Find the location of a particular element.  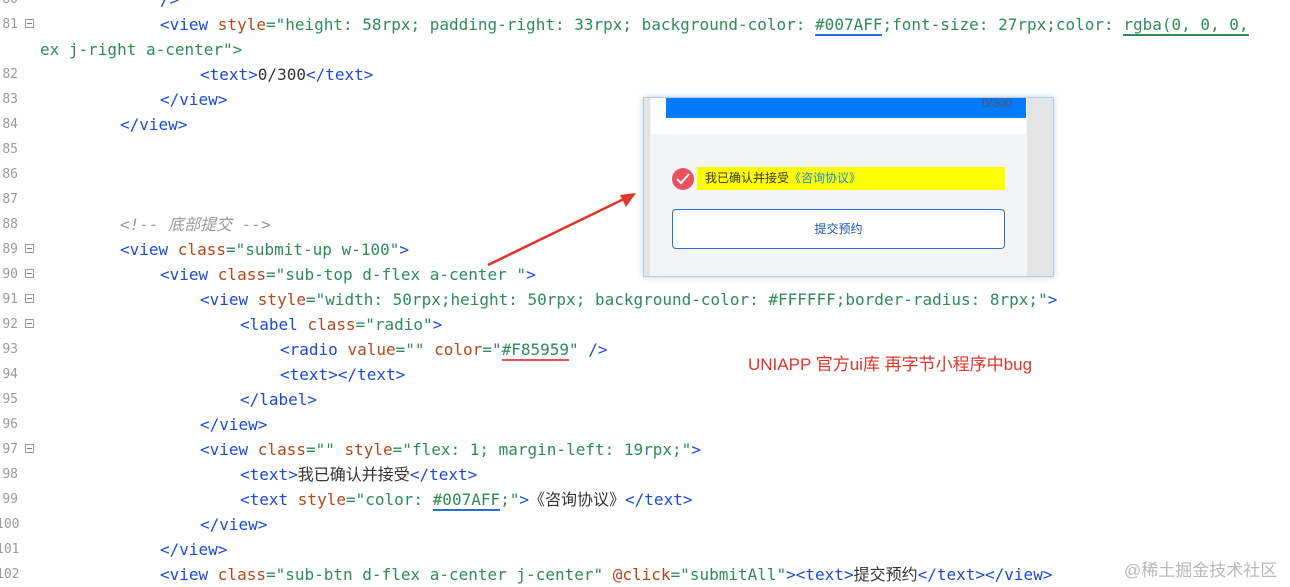

code-token: #F85959 is located at coordinates (535, 350).